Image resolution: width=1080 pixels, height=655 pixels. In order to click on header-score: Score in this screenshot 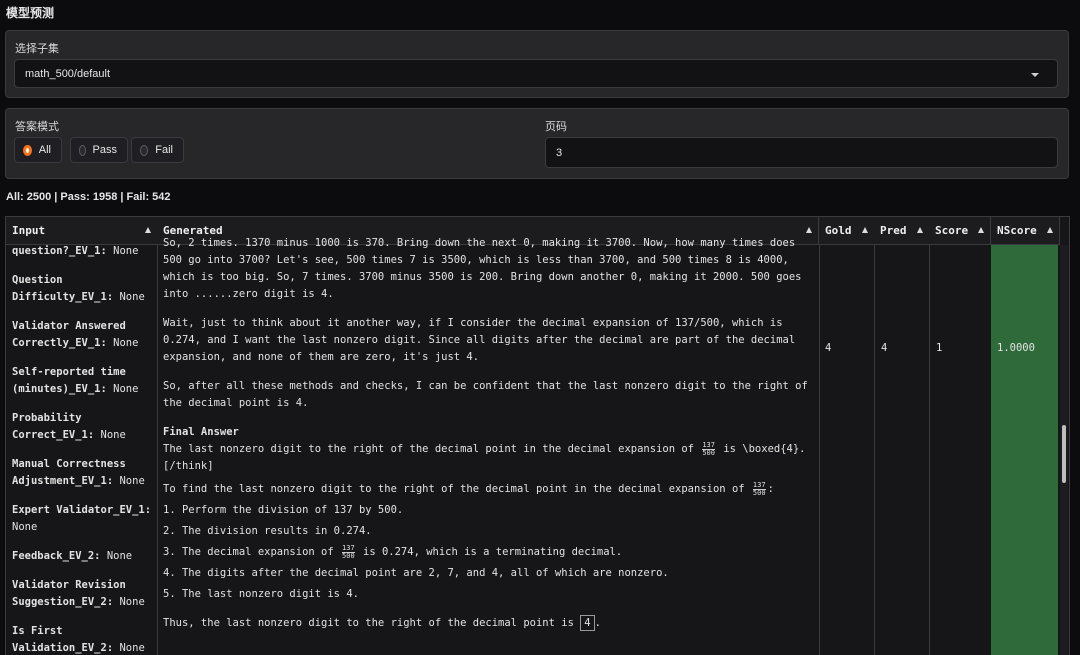, I will do `click(960, 231)`.